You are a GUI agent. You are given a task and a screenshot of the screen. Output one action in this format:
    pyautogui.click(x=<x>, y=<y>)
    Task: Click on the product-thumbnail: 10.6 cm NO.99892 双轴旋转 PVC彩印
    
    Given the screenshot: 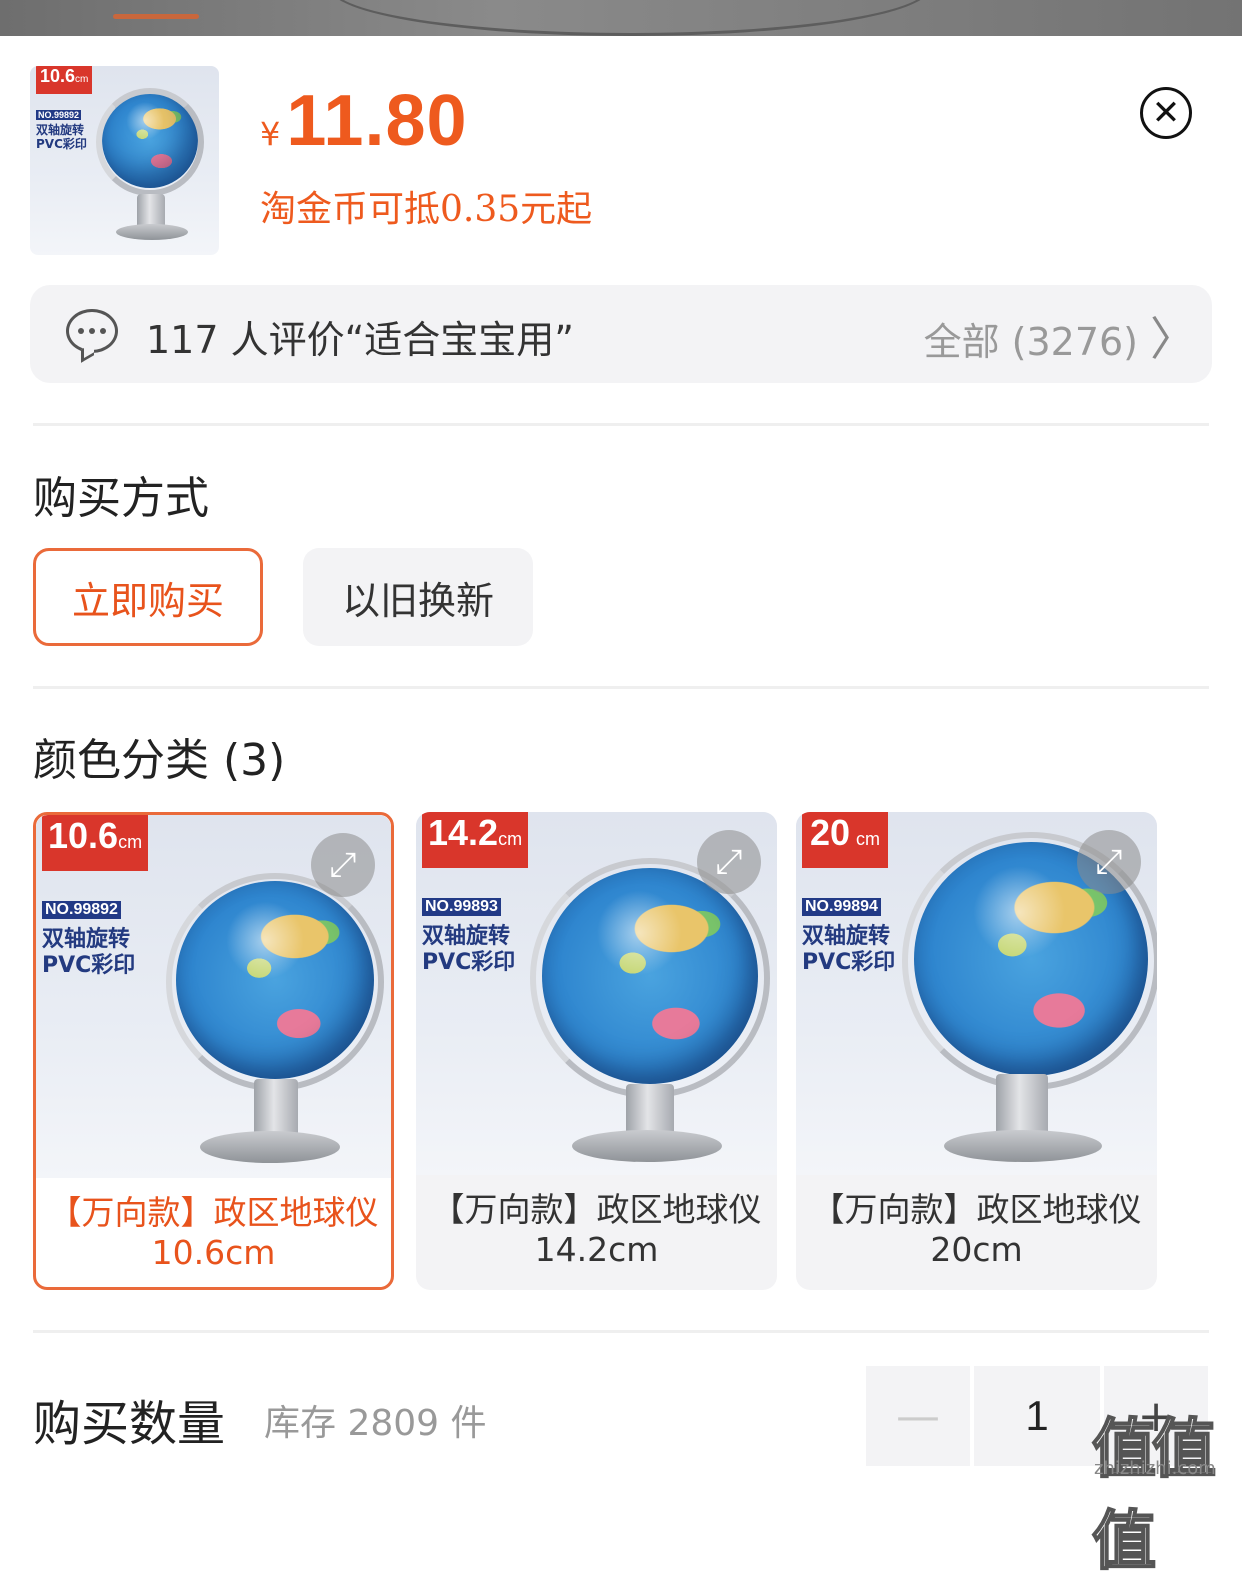 What is the action you would take?
    pyautogui.click(x=124, y=160)
    